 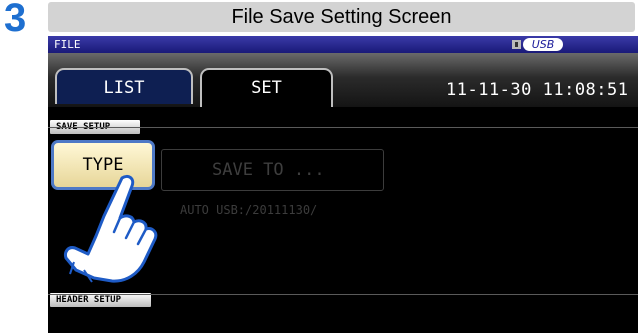 I want to click on header-setup-section-label: HEADER SETUP, so click(x=101, y=300).